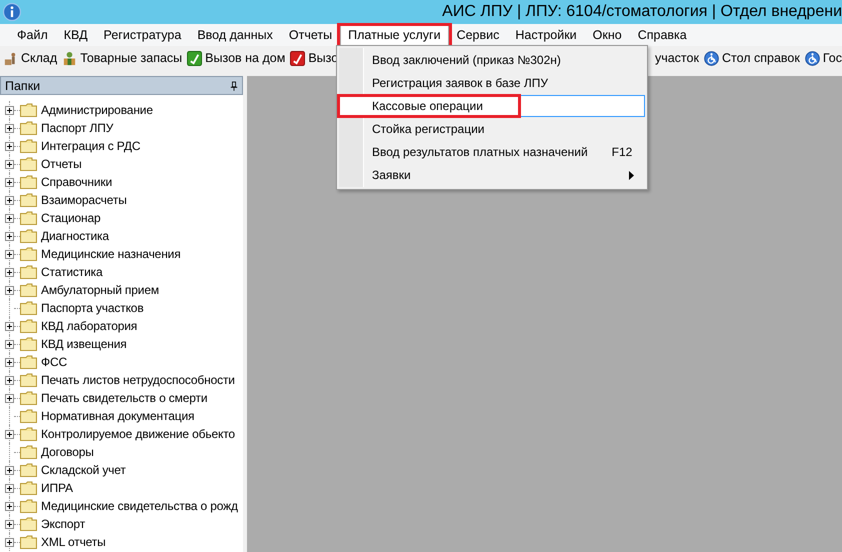  I want to click on window-title: АИС ЛПУ | ЛПУ: 6104/стоматология | Отдел внедрени, so click(642, 12).